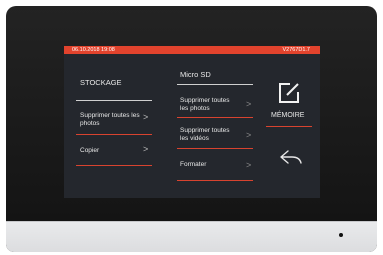 This screenshot has width=383, height=255. What do you see at coordinates (110, 119) in the screenshot?
I see `left-item-delete-photos-label: Supprimer toutes les photos` at bounding box center [110, 119].